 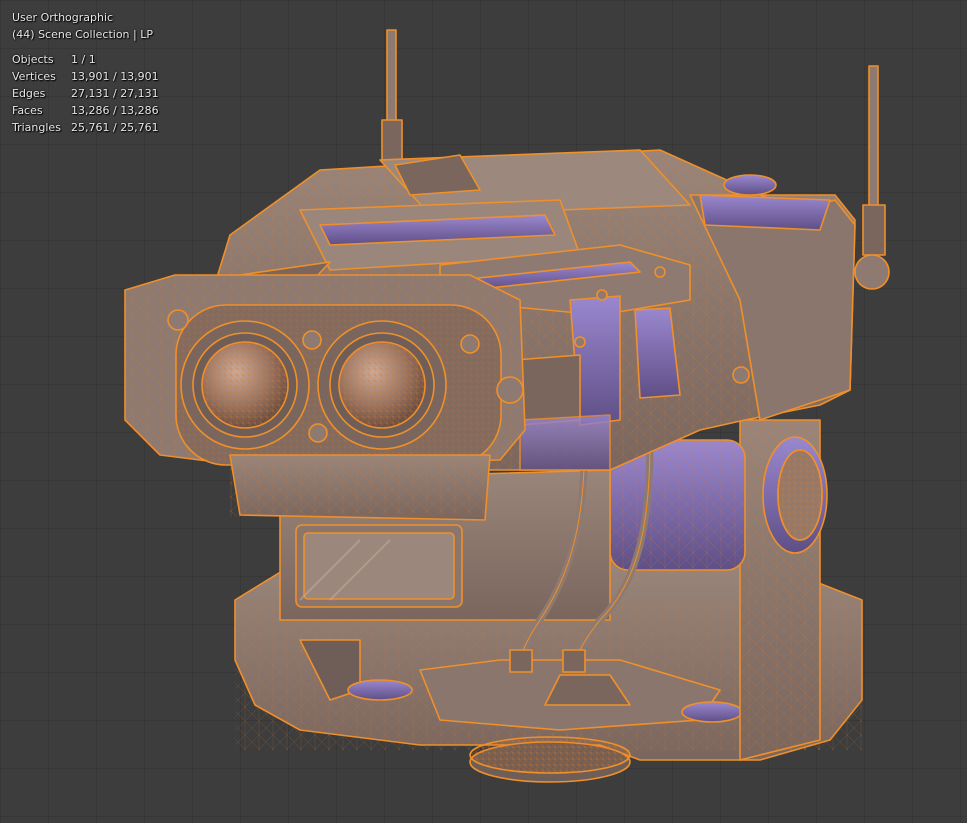 What do you see at coordinates (63, 17) in the screenshot?
I see `view-name-label: User Orthographic` at bounding box center [63, 17].